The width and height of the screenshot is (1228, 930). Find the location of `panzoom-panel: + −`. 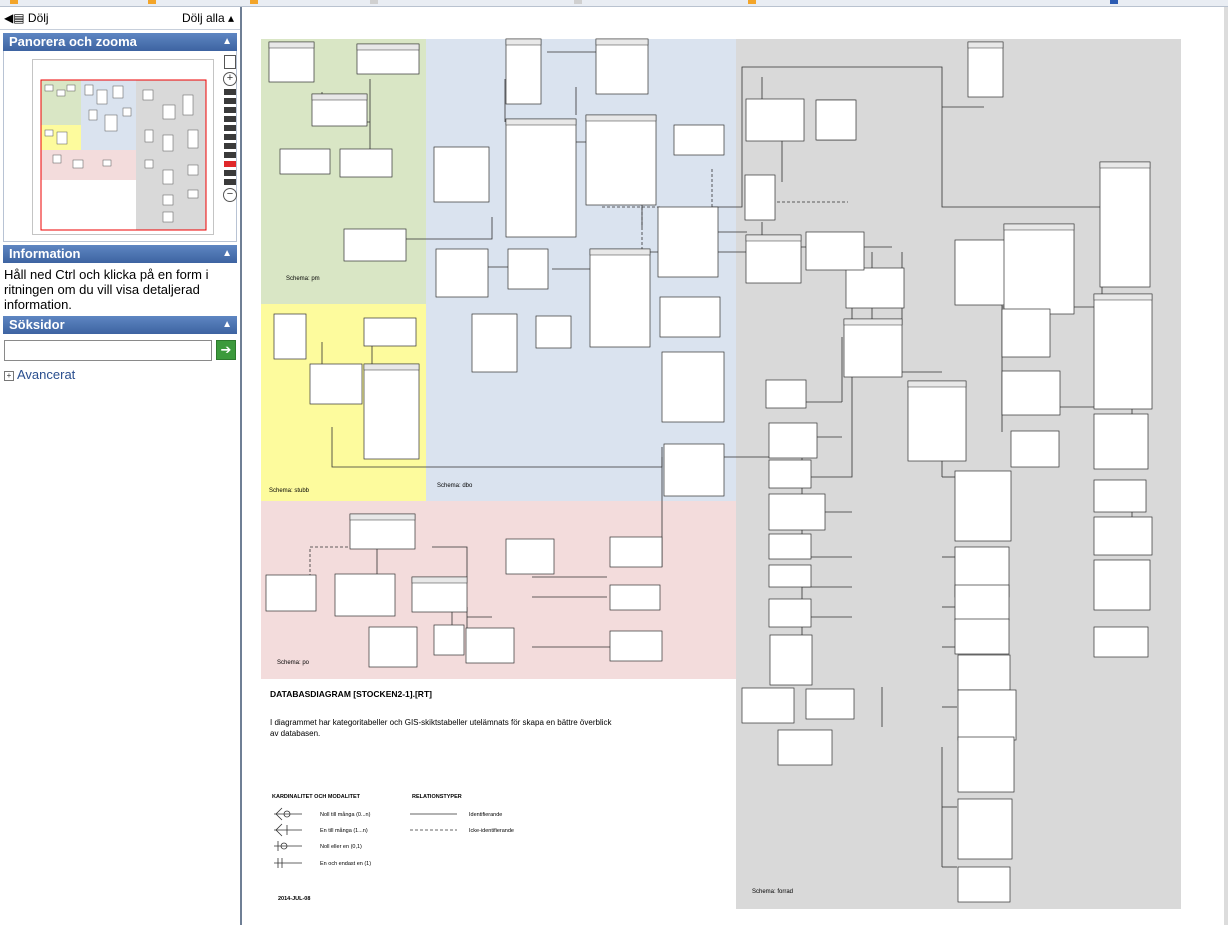

panzoom-panel: + − is located at coordinates (120, 146).